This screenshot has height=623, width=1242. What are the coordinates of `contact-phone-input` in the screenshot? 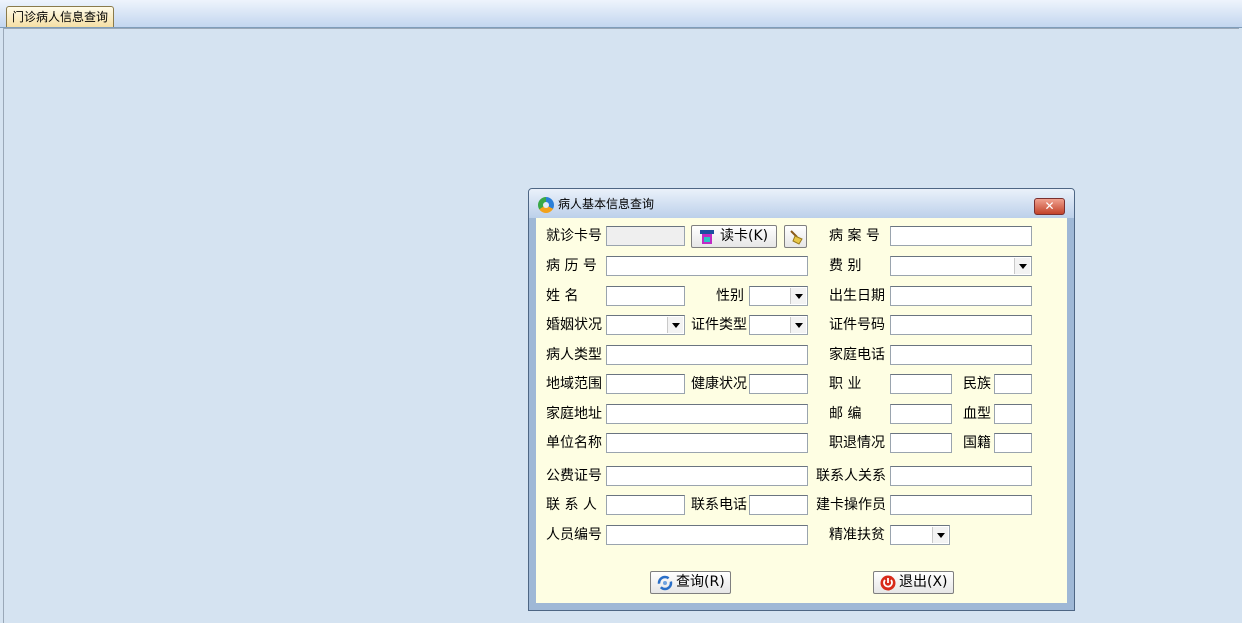 It's located at (778, 505).